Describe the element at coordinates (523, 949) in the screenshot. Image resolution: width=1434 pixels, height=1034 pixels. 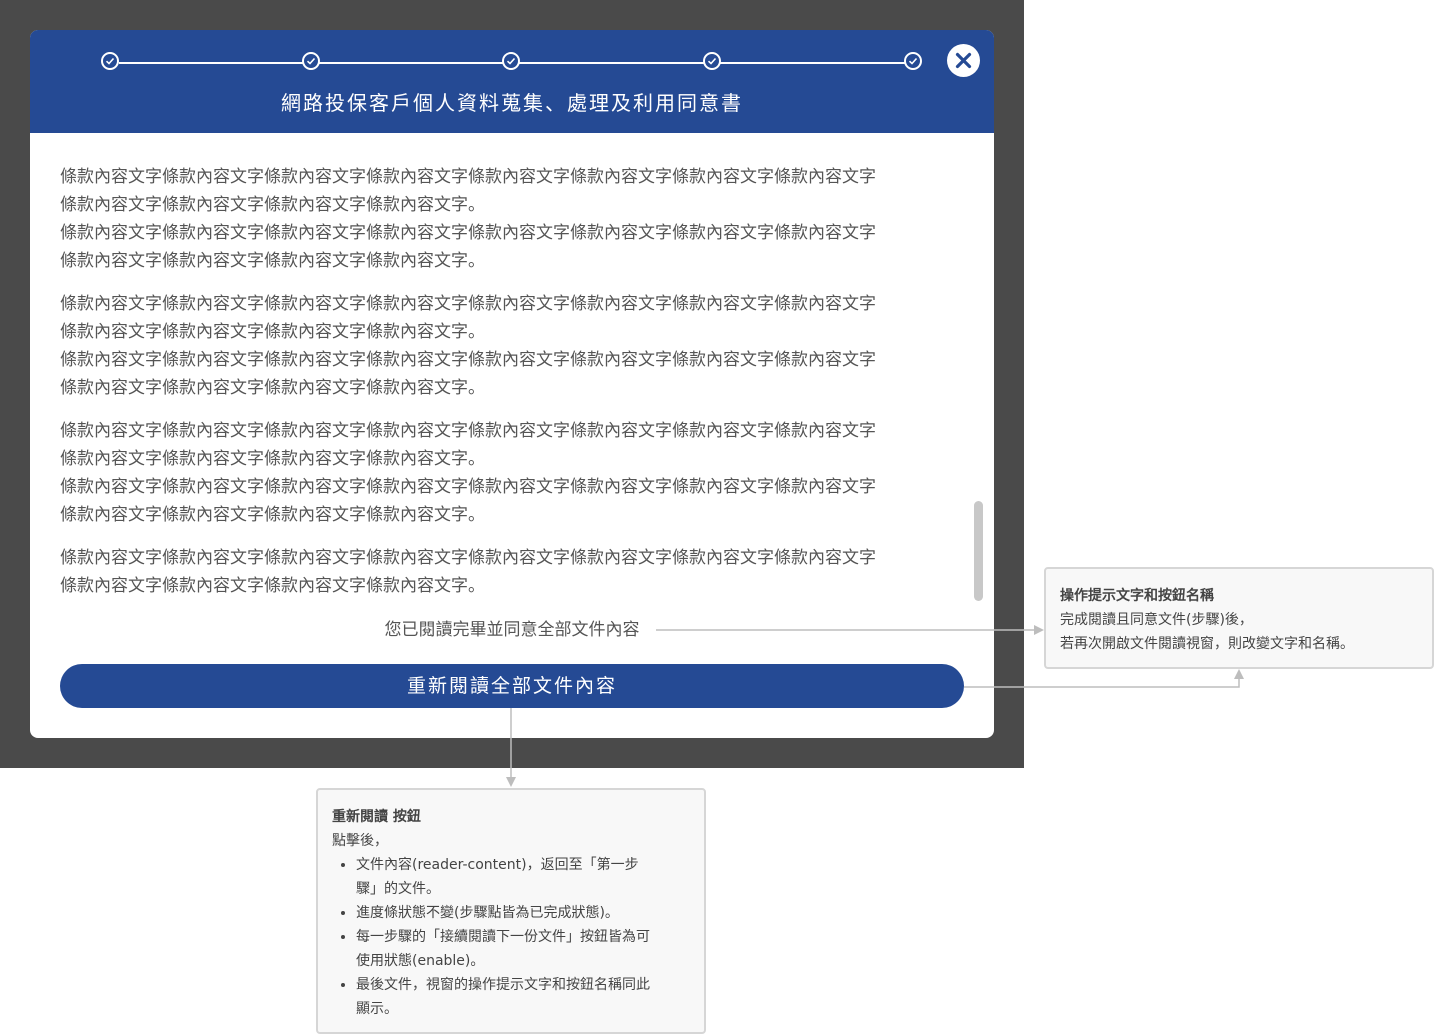
I see `list-item: 每一步驟的「接續閱讀下一份文件」按鈕皆為可 使用狀態(enable)。` at that location.